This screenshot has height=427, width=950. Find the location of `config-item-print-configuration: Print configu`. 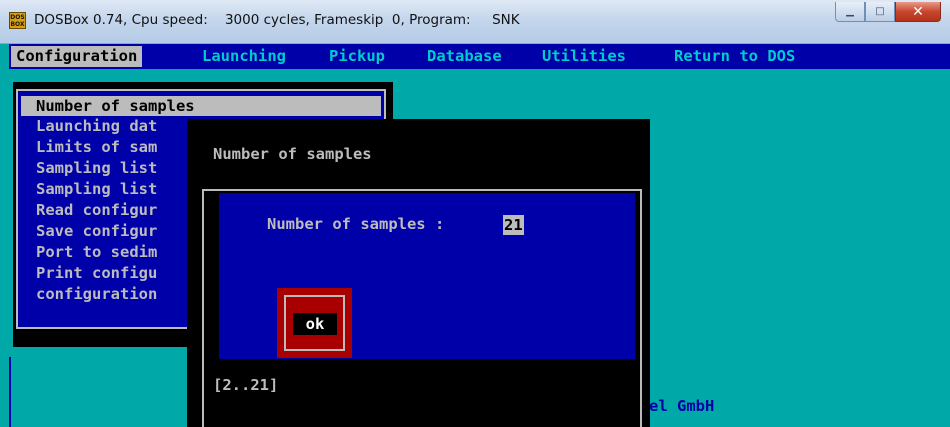

config-item-print-configuration: Print configu is located at coordinates (96, 273).